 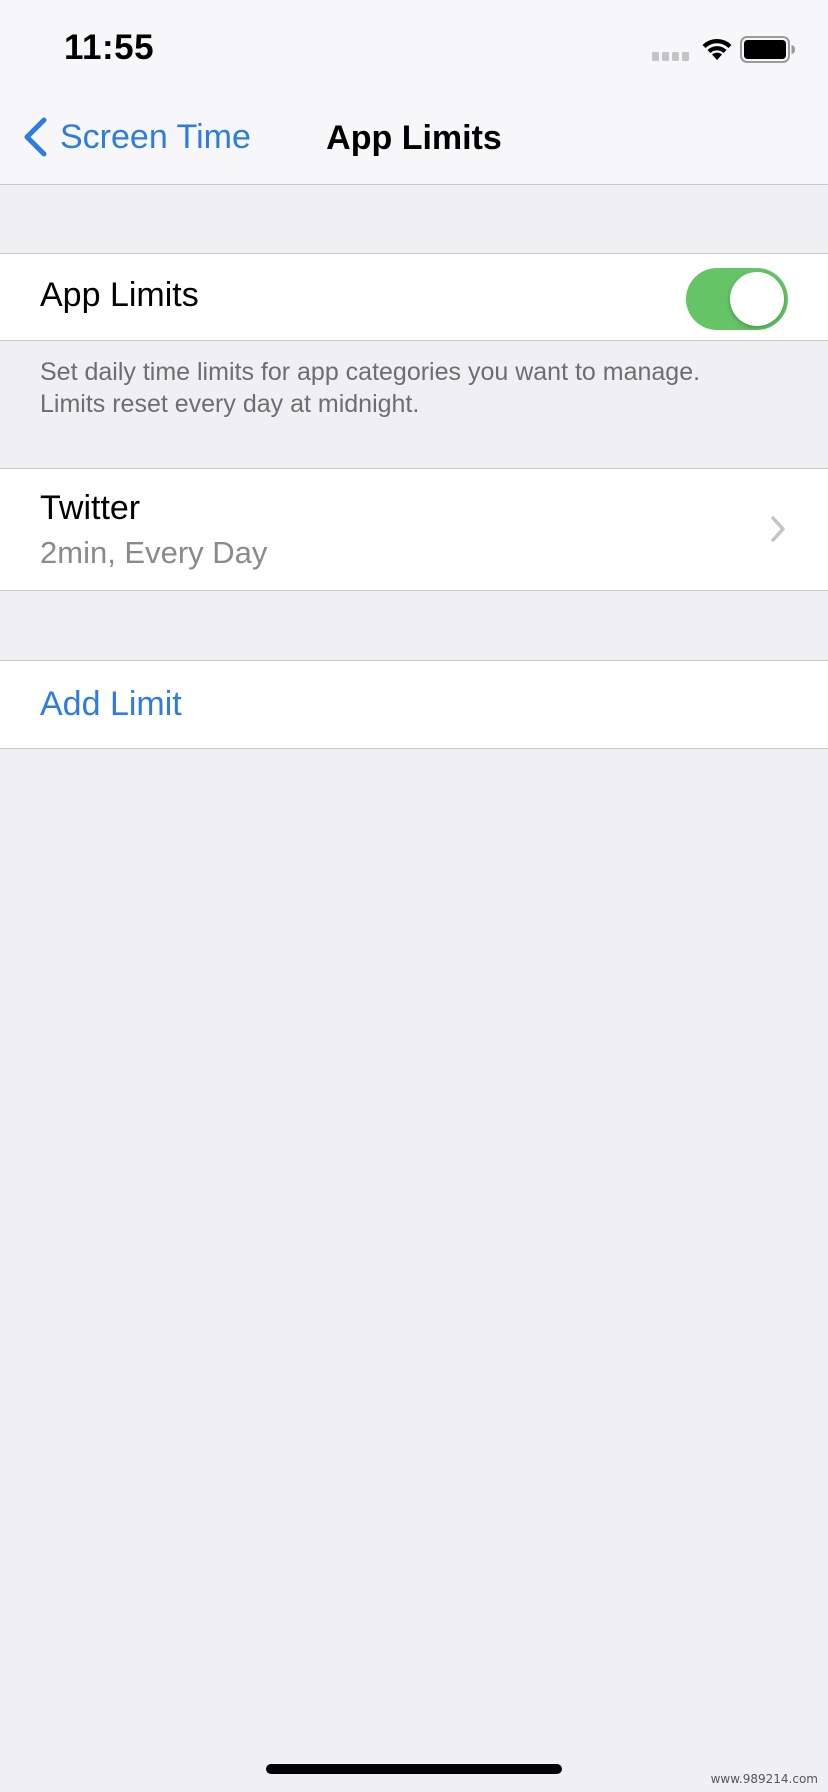 What do you see at coordinates (717, 49) in the screenshot?
I see `wifi-icon` at bounding box center [717, 49].